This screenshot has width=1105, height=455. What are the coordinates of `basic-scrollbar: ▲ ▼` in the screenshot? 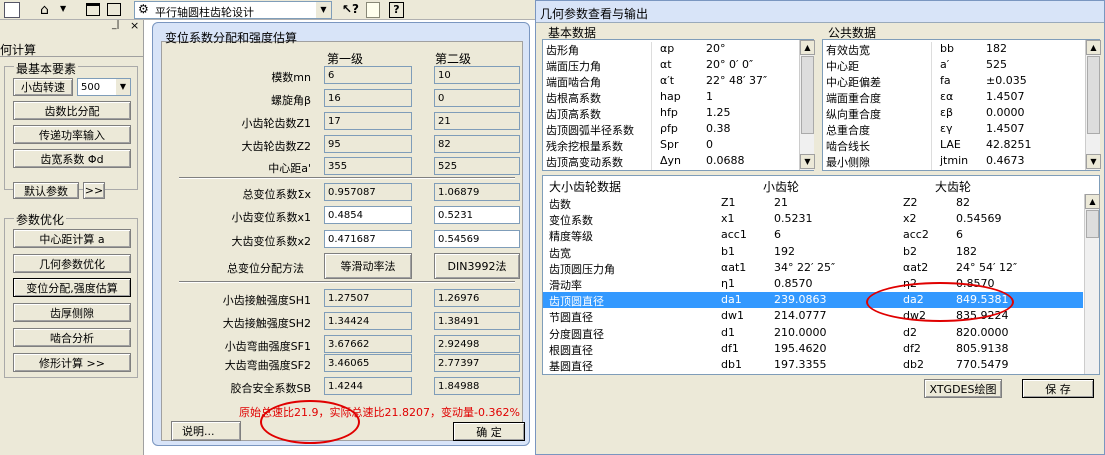 It's located at (807, 105).